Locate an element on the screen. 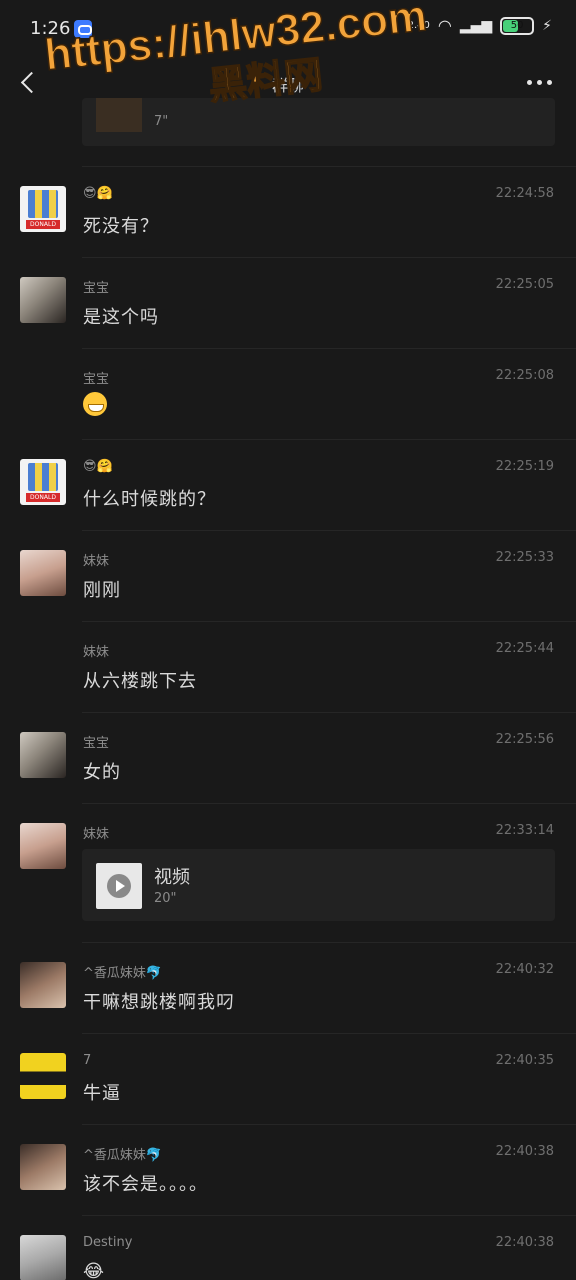 This screenshot has height=1280, width=576. message-text: 牛逼 is located at coordinates (102, 1093).